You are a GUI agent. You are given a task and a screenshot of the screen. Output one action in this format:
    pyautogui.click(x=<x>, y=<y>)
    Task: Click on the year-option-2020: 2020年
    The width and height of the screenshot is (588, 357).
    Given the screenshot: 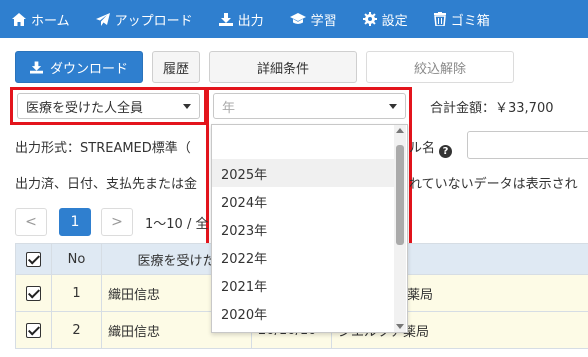 What is the action you would take?
    pyautogui.click(x=303, y=313)
    